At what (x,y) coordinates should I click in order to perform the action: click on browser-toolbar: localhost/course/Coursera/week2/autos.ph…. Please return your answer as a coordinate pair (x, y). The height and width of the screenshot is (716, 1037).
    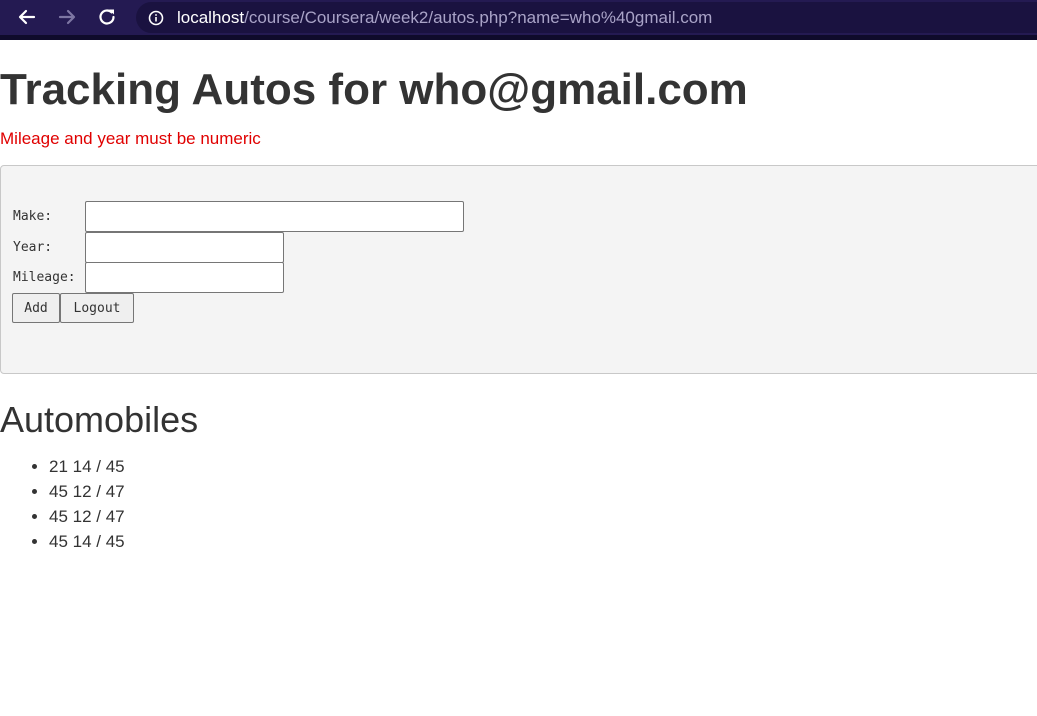
    Looking at the image, I should click on (518, 20).